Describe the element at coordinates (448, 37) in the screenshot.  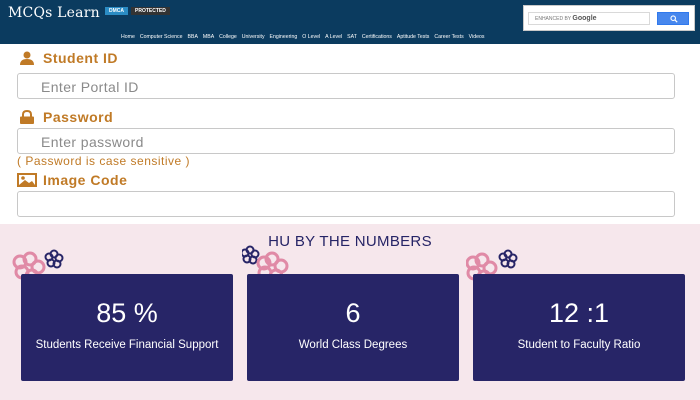
I see `nav-item-career-tests: Career Tests` at that location.